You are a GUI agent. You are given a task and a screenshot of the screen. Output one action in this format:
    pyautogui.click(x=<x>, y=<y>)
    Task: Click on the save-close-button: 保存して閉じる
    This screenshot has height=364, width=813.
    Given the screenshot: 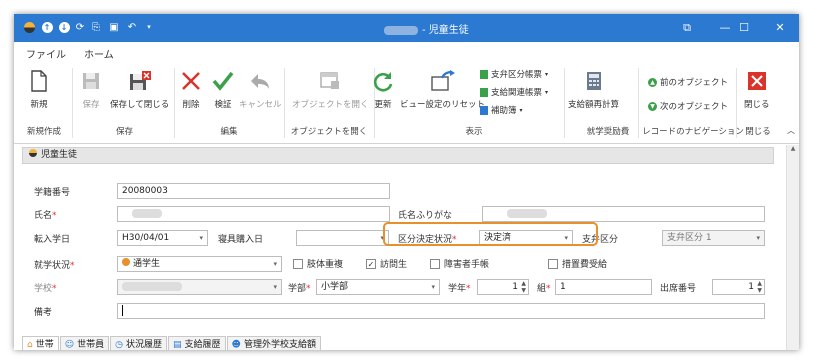 What is the action you would take?
    pyautogui.click(x=139, y=89)
    